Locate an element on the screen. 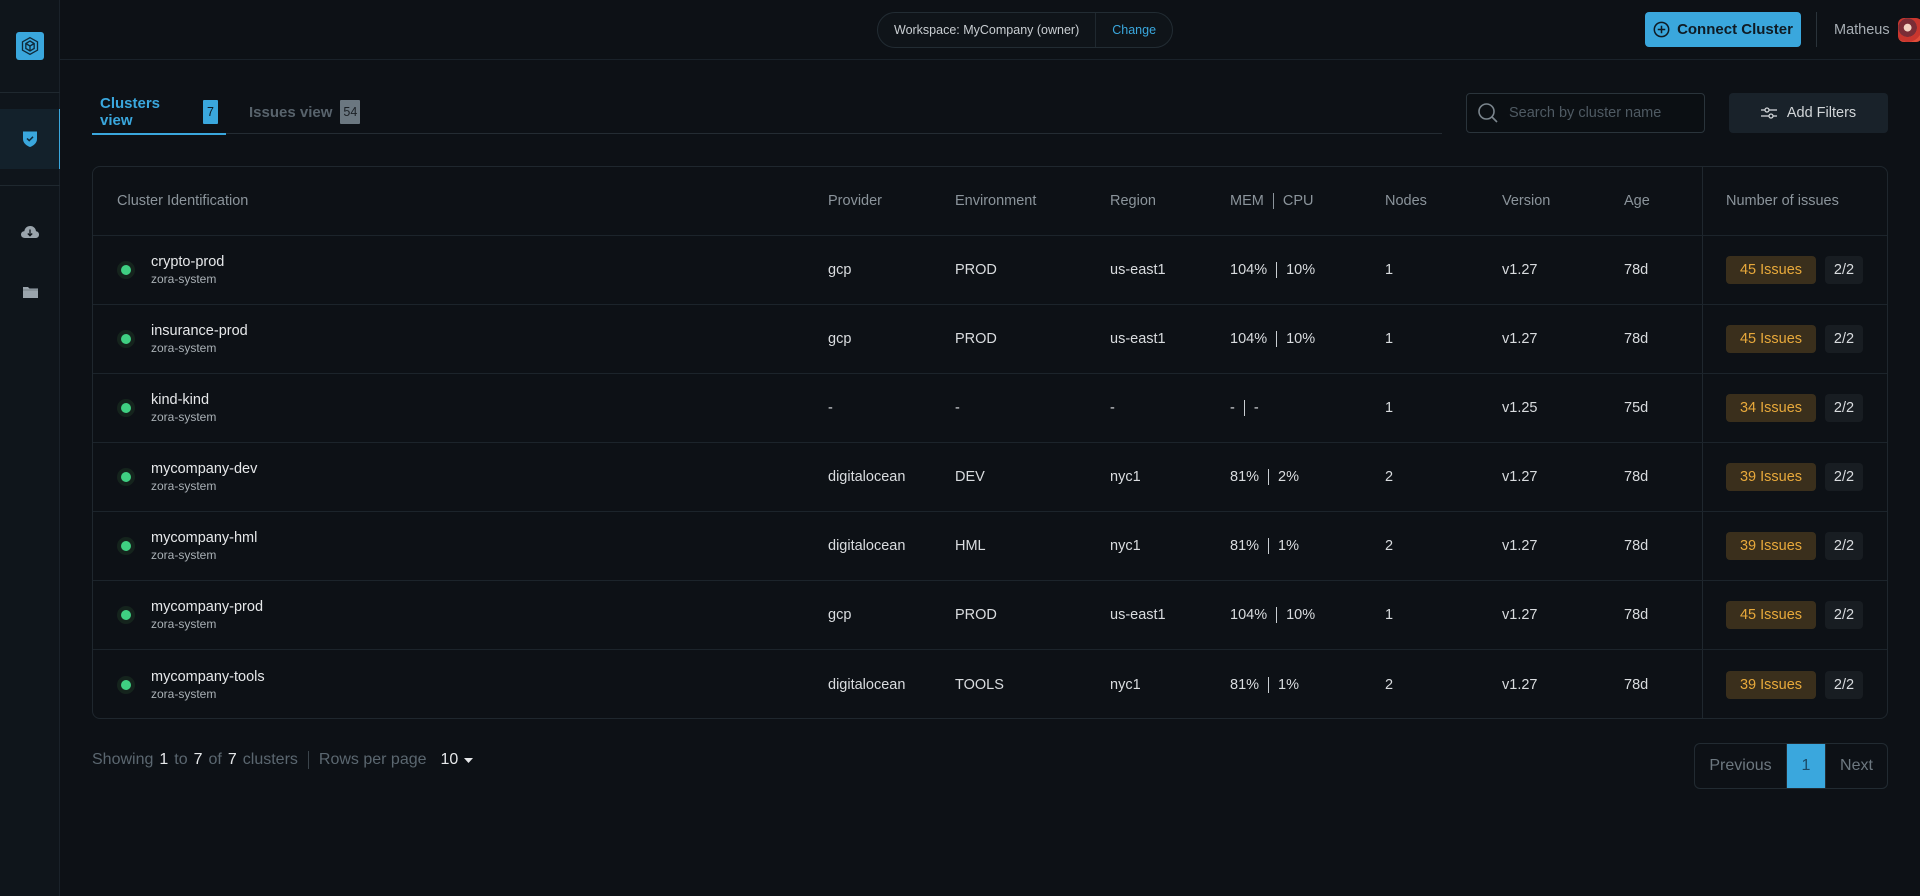 This screenshot has width=1920, height=896. cell-cpu: 10% is located at coordinates (1301, 339).